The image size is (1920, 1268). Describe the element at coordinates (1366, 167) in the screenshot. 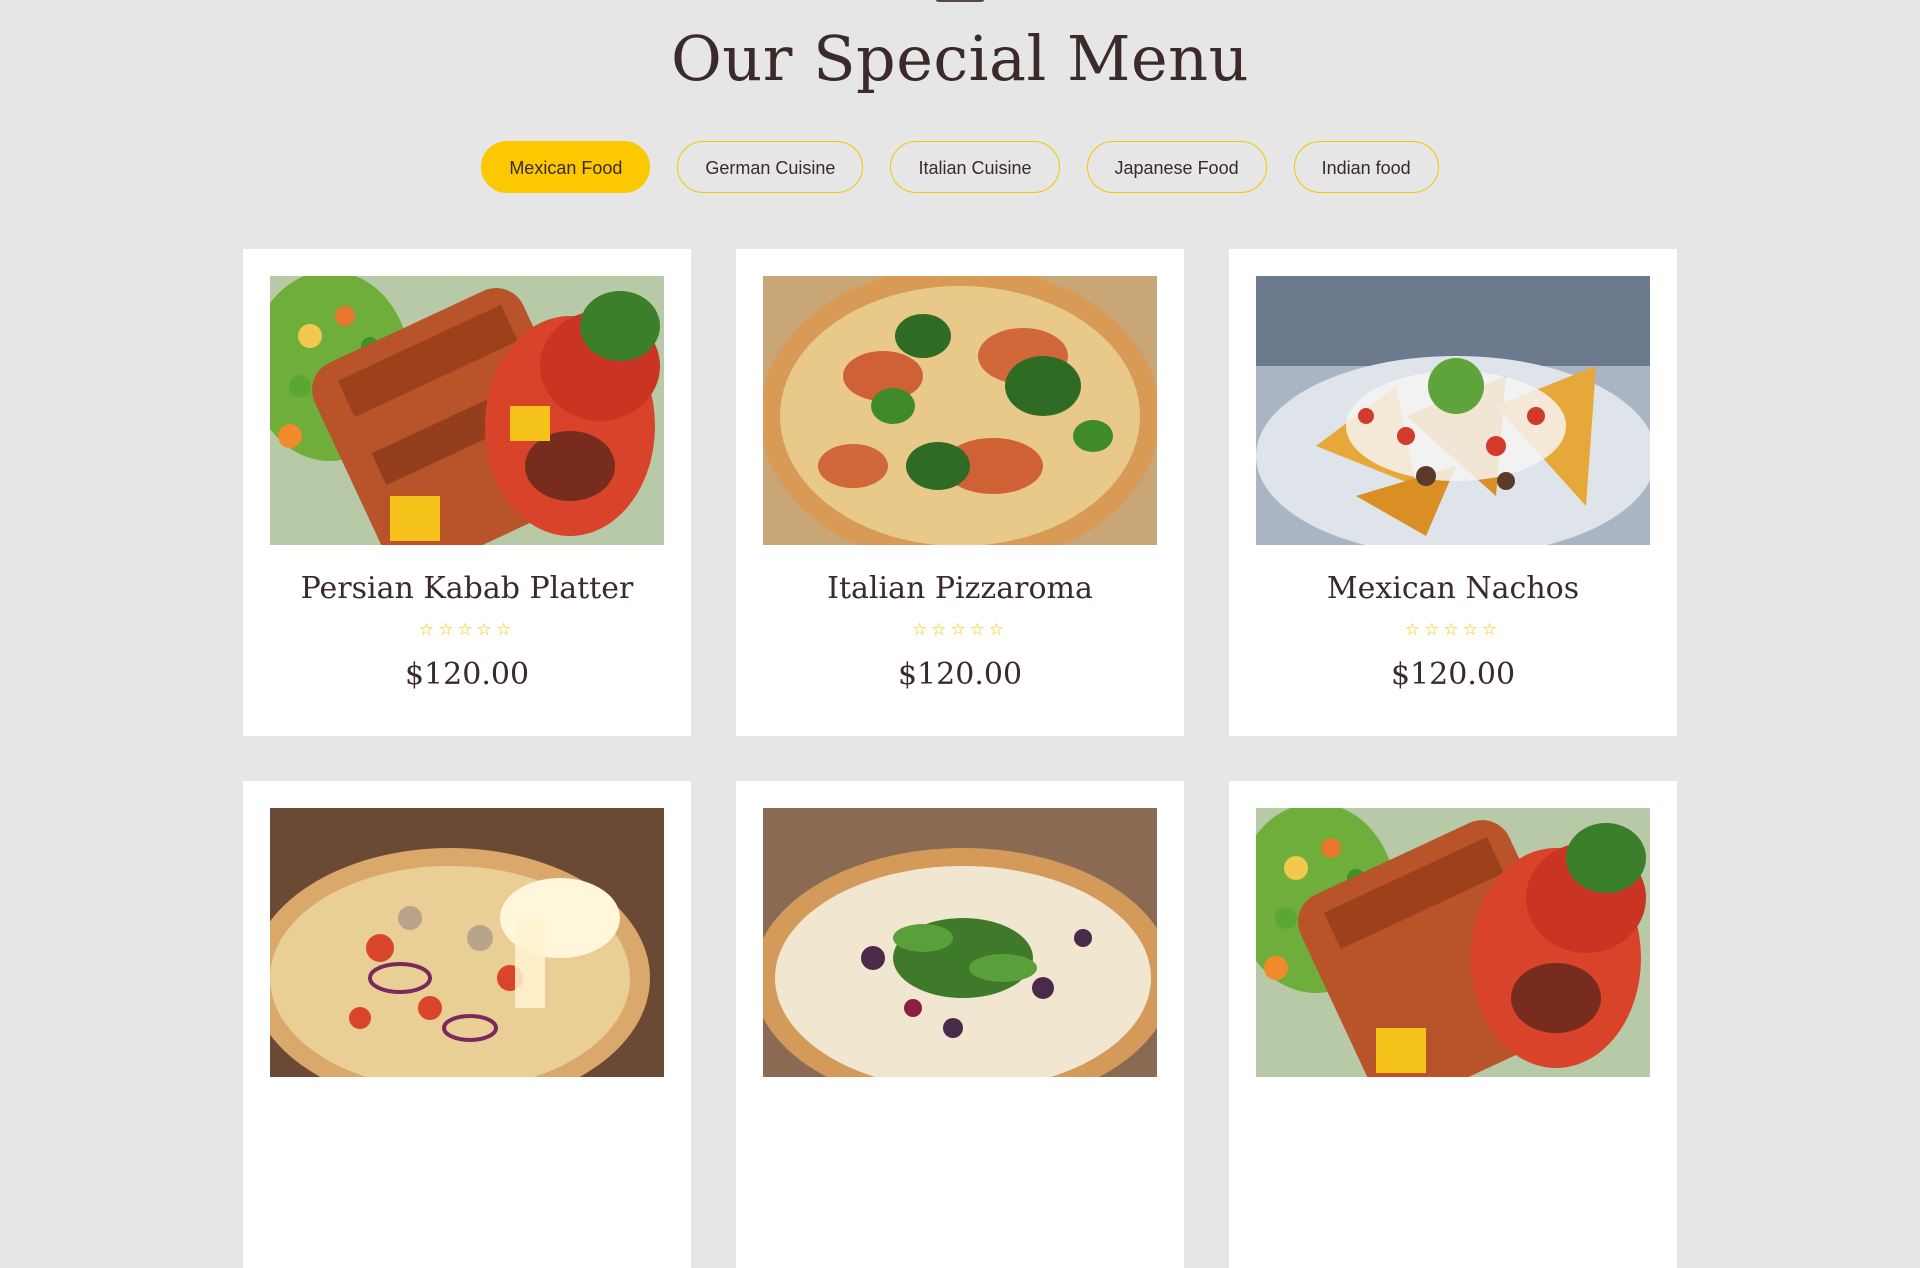

I see `tab-indian-food: Indian food` at that location.